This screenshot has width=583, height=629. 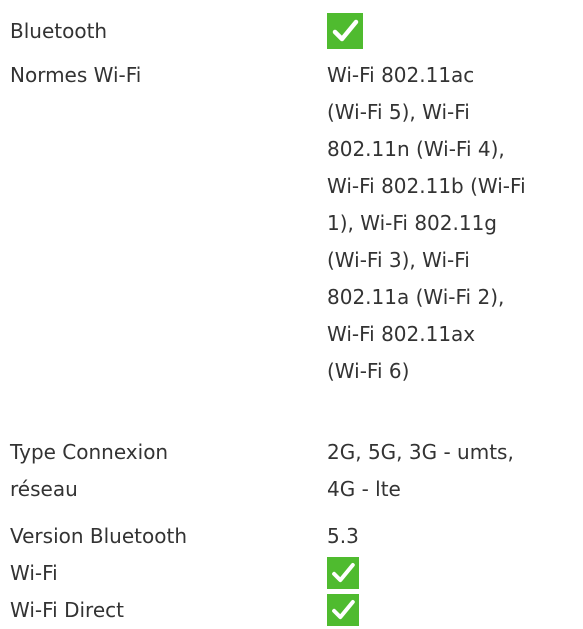 What do you see at coordinates (67, 610) in the screenshot?
I see `spec-label-wifi-direct: Wi-Fi Direct` at bounding box center [67, 610].